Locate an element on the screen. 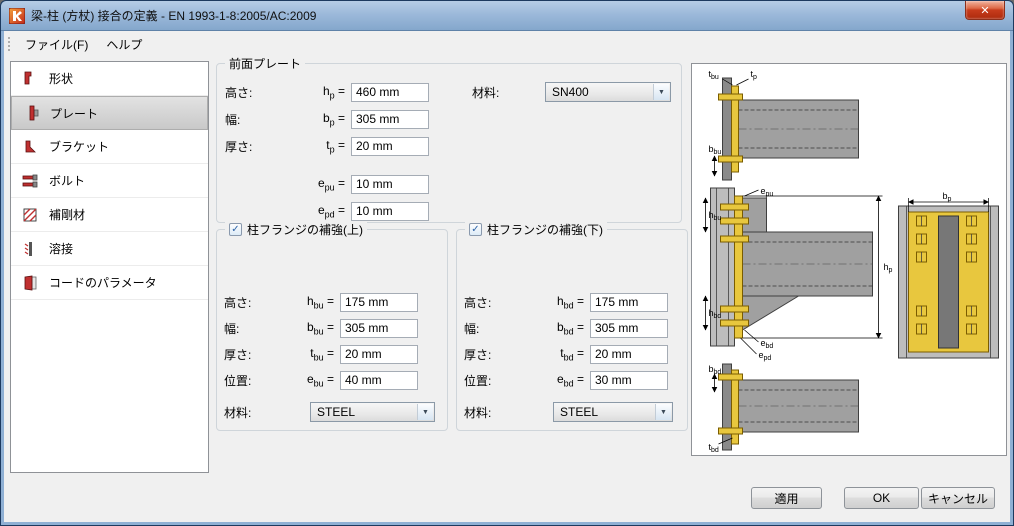 Image resolution: width=1014 pixels, height=526 pixels. hp-input is located at coordinates (390, 92).